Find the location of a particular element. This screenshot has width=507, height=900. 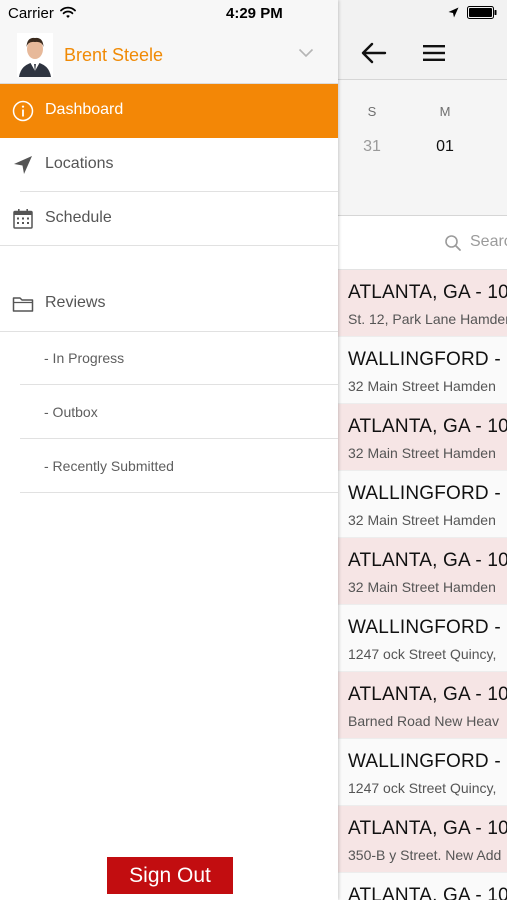

site-list-item: ATLANTA, GA - 10 Barned Road New Heav is located at coordinates (422, 705).